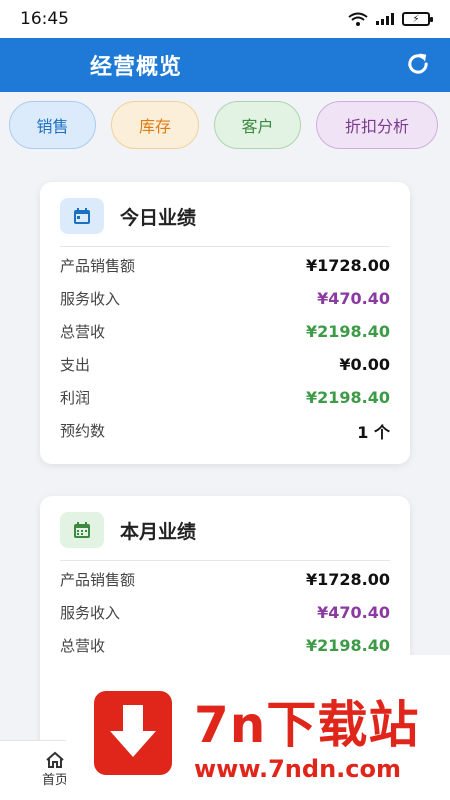  Describe the element at coordinates (364, 364) in the screenshot. I see `row-value: ¥0.00` at that location.